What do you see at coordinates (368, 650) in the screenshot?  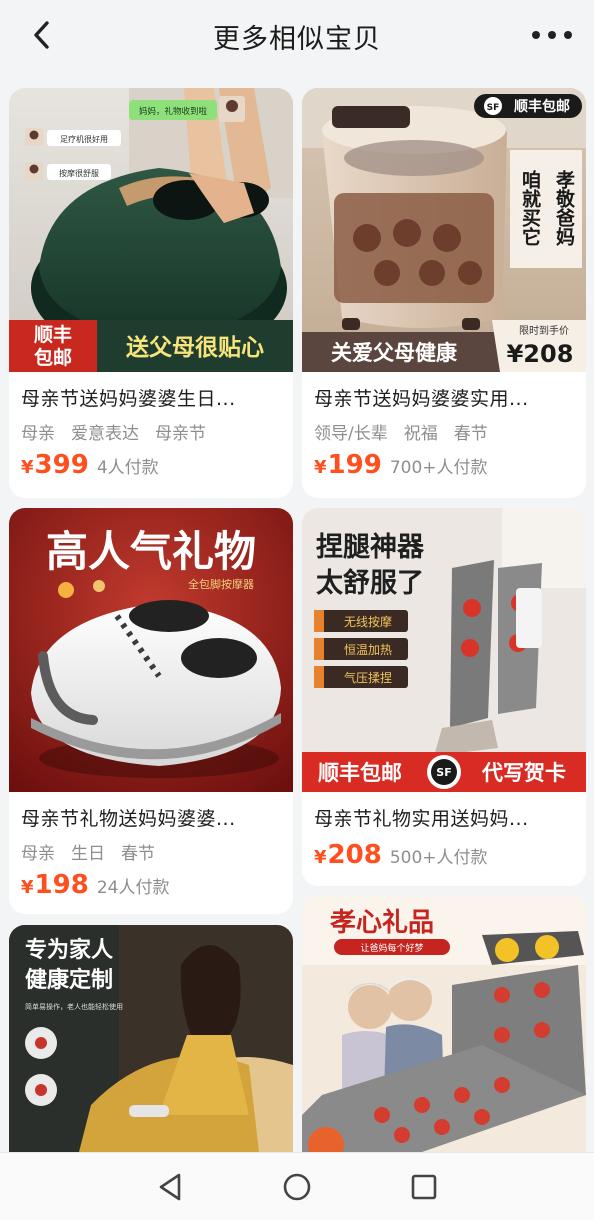 I see `svg-text: 恒温加热` at bounding box center [368, 650].